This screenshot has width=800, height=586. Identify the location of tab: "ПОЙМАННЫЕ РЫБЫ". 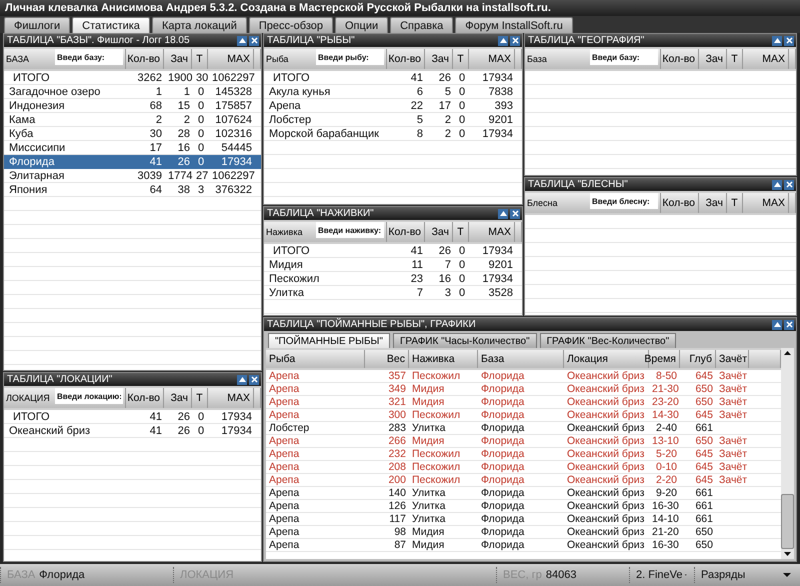
(329, 340).